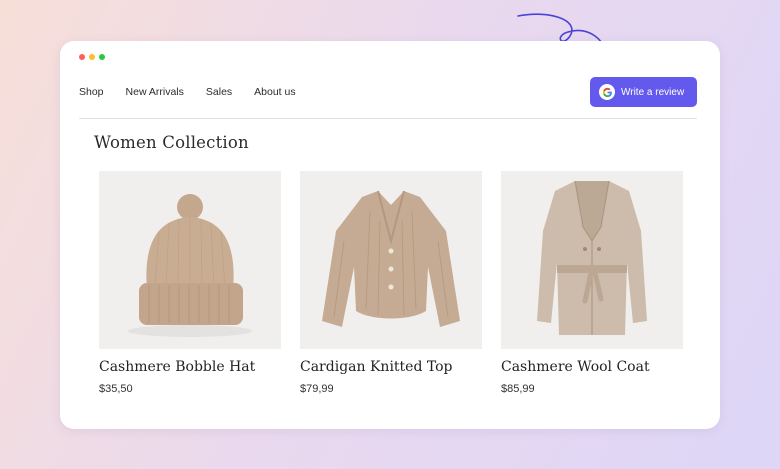  What do you see at coordinates (391, 367) in the screenshot?
I see `product-name: Cardigan Knitted Top` at bounding box center [391, 367].